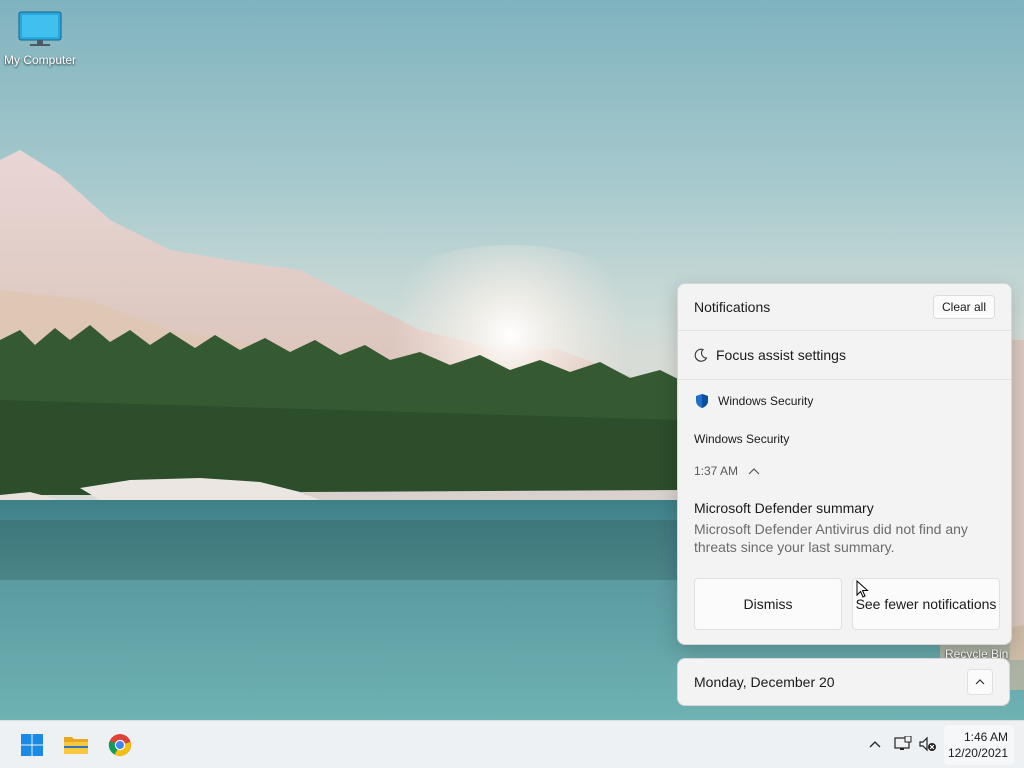 Image resolution: width=1024 pixels, height=768 pixels. Describe the element at coordinates (40, 60) in the screenshot. I see `desktop-icon-label: My Computer` at that location.